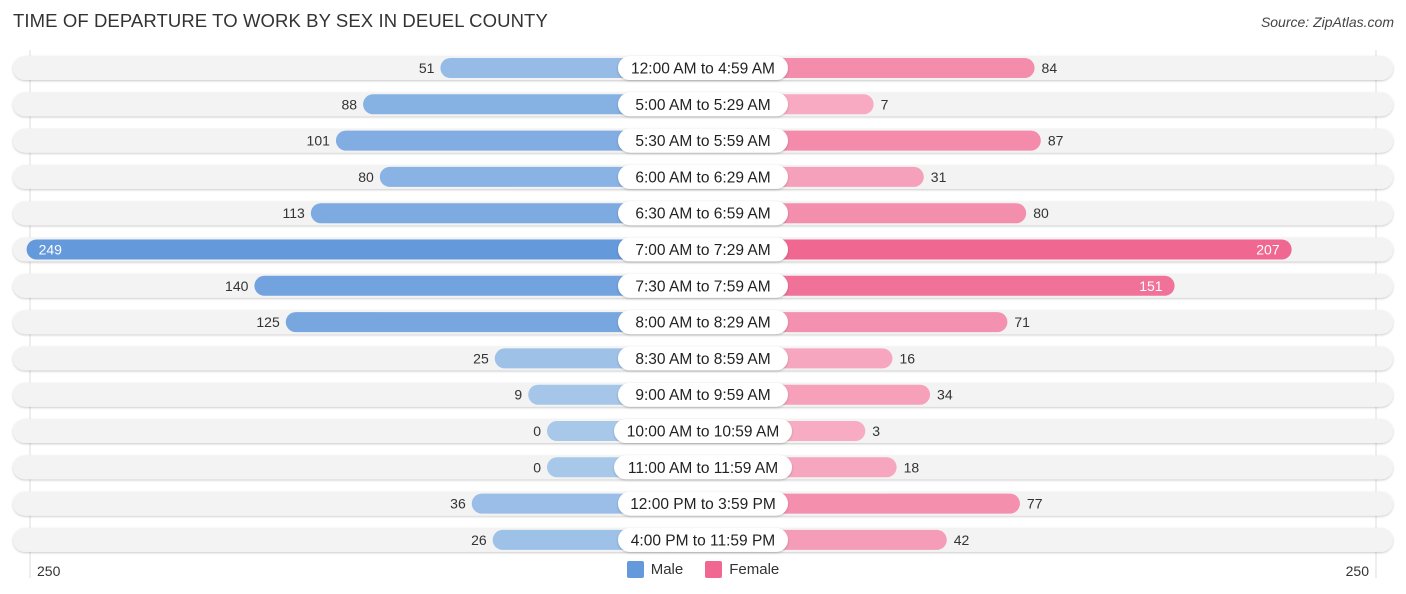 This screenshot has height=594, width=1406. What do you see at coordinates (350, 104) in the screenshot?
I see `value-label-male: 88` at bounding box center [350, 104].